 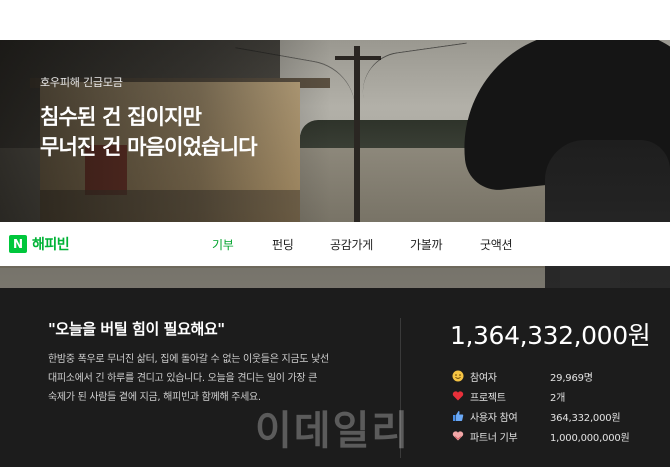 I want to click on hero-title-line: 무너진 건 마음이었습니다, so click(x=149, y=147).